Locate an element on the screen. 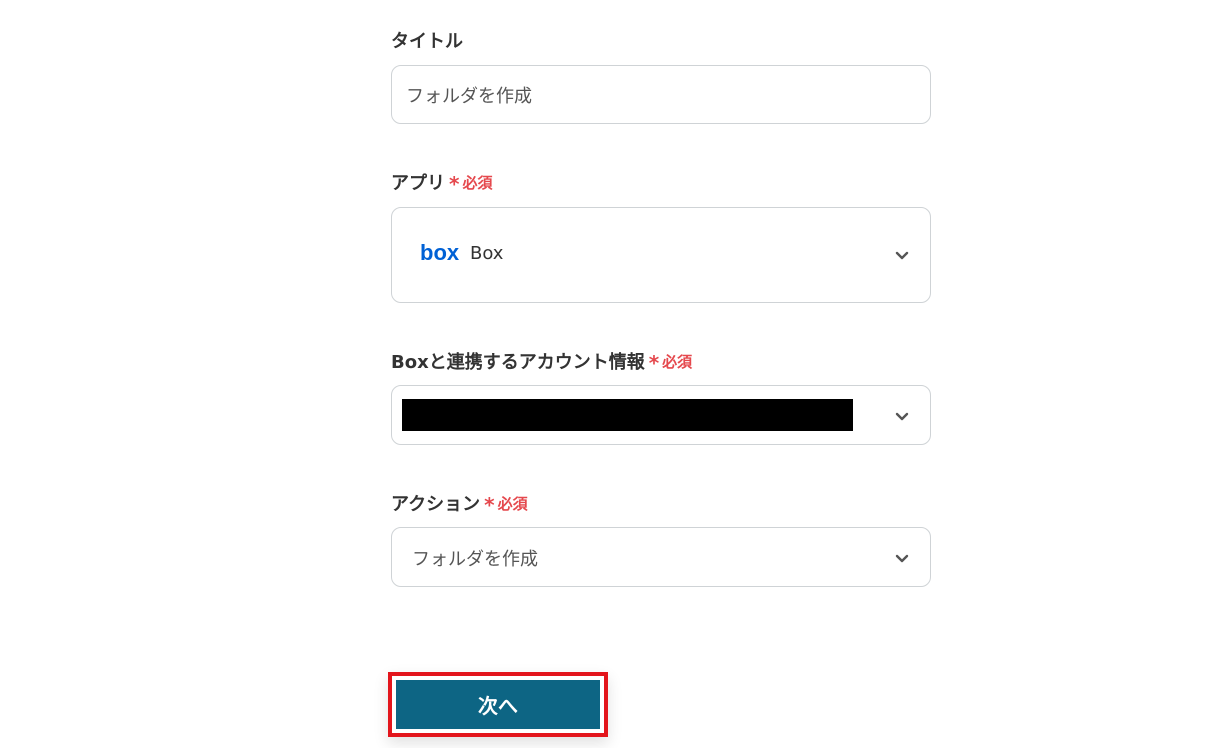 The image size is (1218, 748). next-button-highlight: 次へ is located at coordinates (498, 704).